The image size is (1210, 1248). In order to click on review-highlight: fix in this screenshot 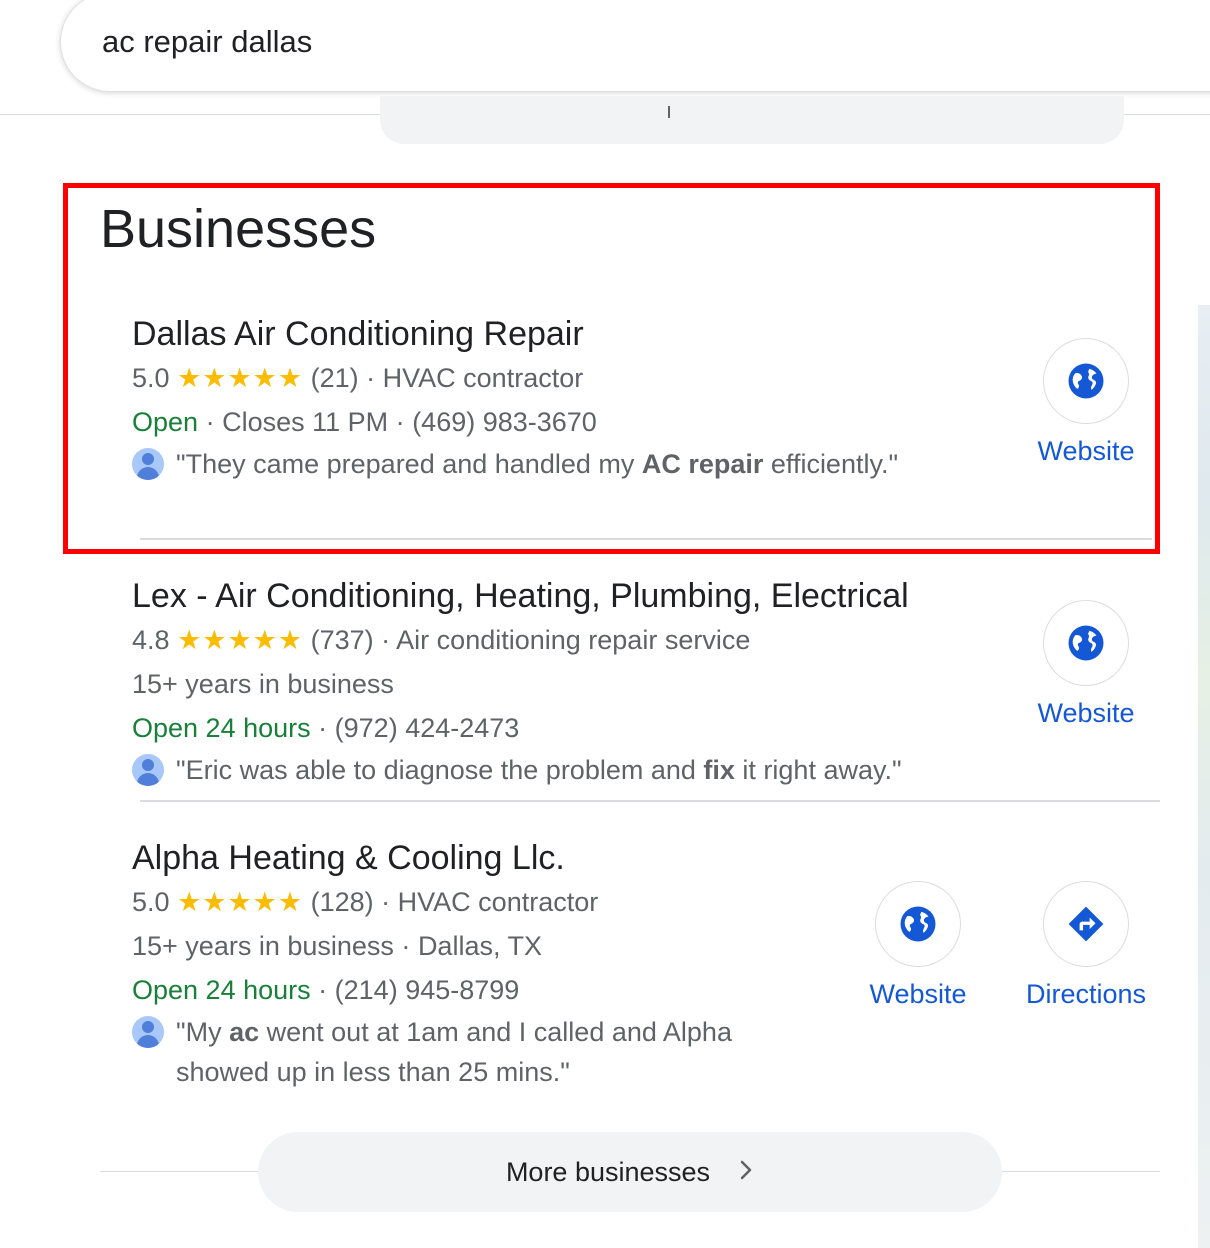, I will do `click(719, 770)`.